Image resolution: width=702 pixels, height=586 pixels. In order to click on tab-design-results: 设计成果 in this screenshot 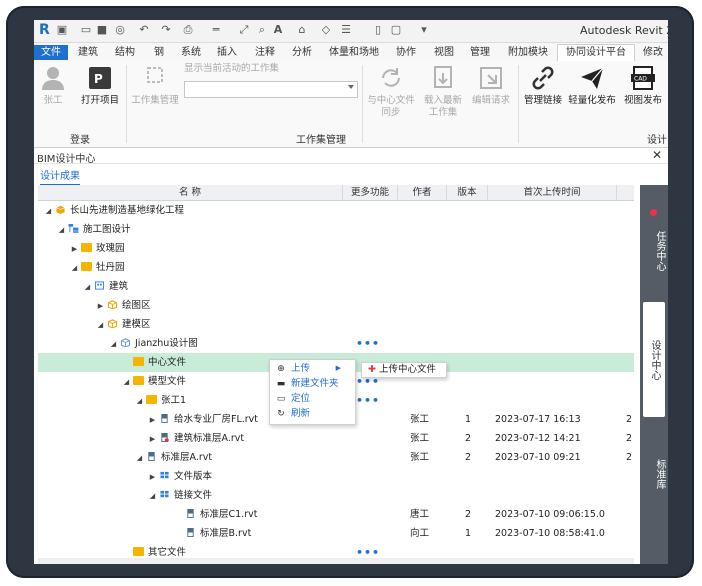, I will do `click(60, 176)`.